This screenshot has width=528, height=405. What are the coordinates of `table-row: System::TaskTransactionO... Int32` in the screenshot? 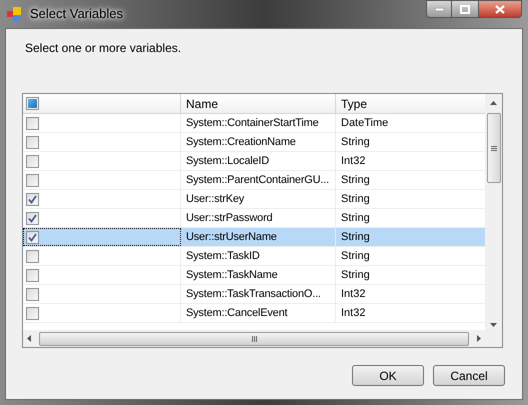 It's located at (254, 294).